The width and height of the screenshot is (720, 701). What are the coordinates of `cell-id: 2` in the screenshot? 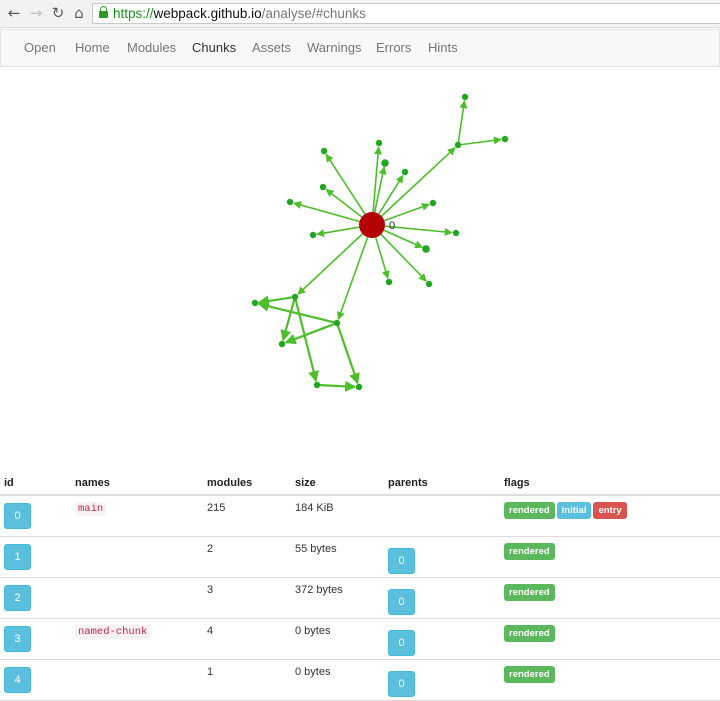 It's located at (35, 598).